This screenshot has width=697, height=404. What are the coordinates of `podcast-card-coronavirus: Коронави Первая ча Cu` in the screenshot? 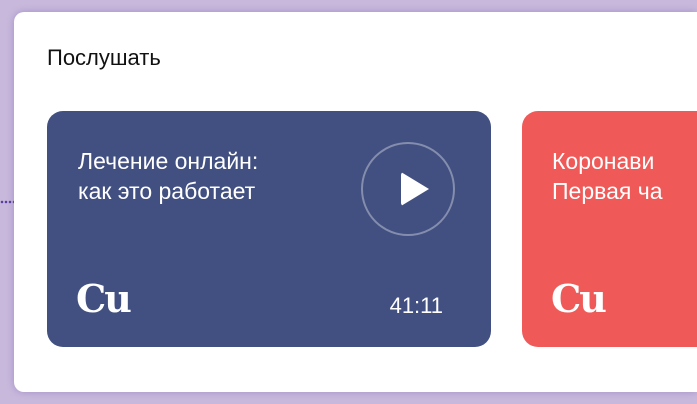 It's located at (609, 229).